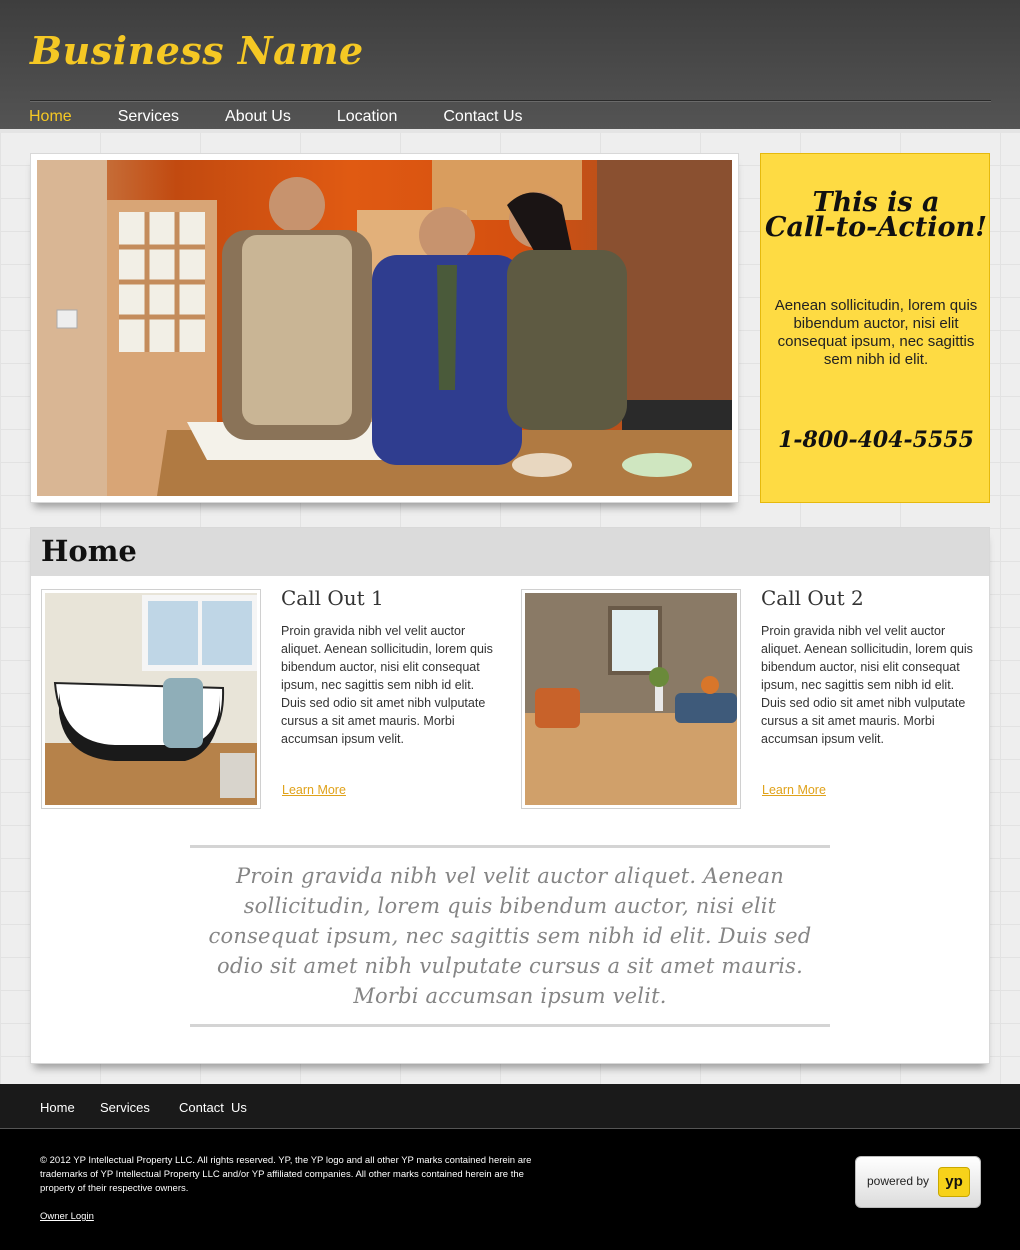 Image resolution: width=1020 pixels, height=1250 pixels. What do you see at coordinates (812, 598) in the screenshot?
I see `callout-2-title: Call Out 2` at bounding box center [812, 598].